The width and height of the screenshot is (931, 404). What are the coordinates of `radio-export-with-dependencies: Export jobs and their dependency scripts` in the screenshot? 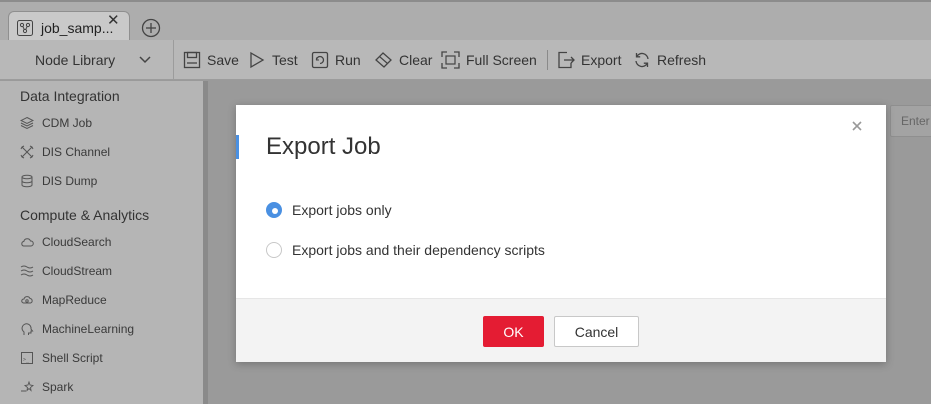 It's located at (405, 250).